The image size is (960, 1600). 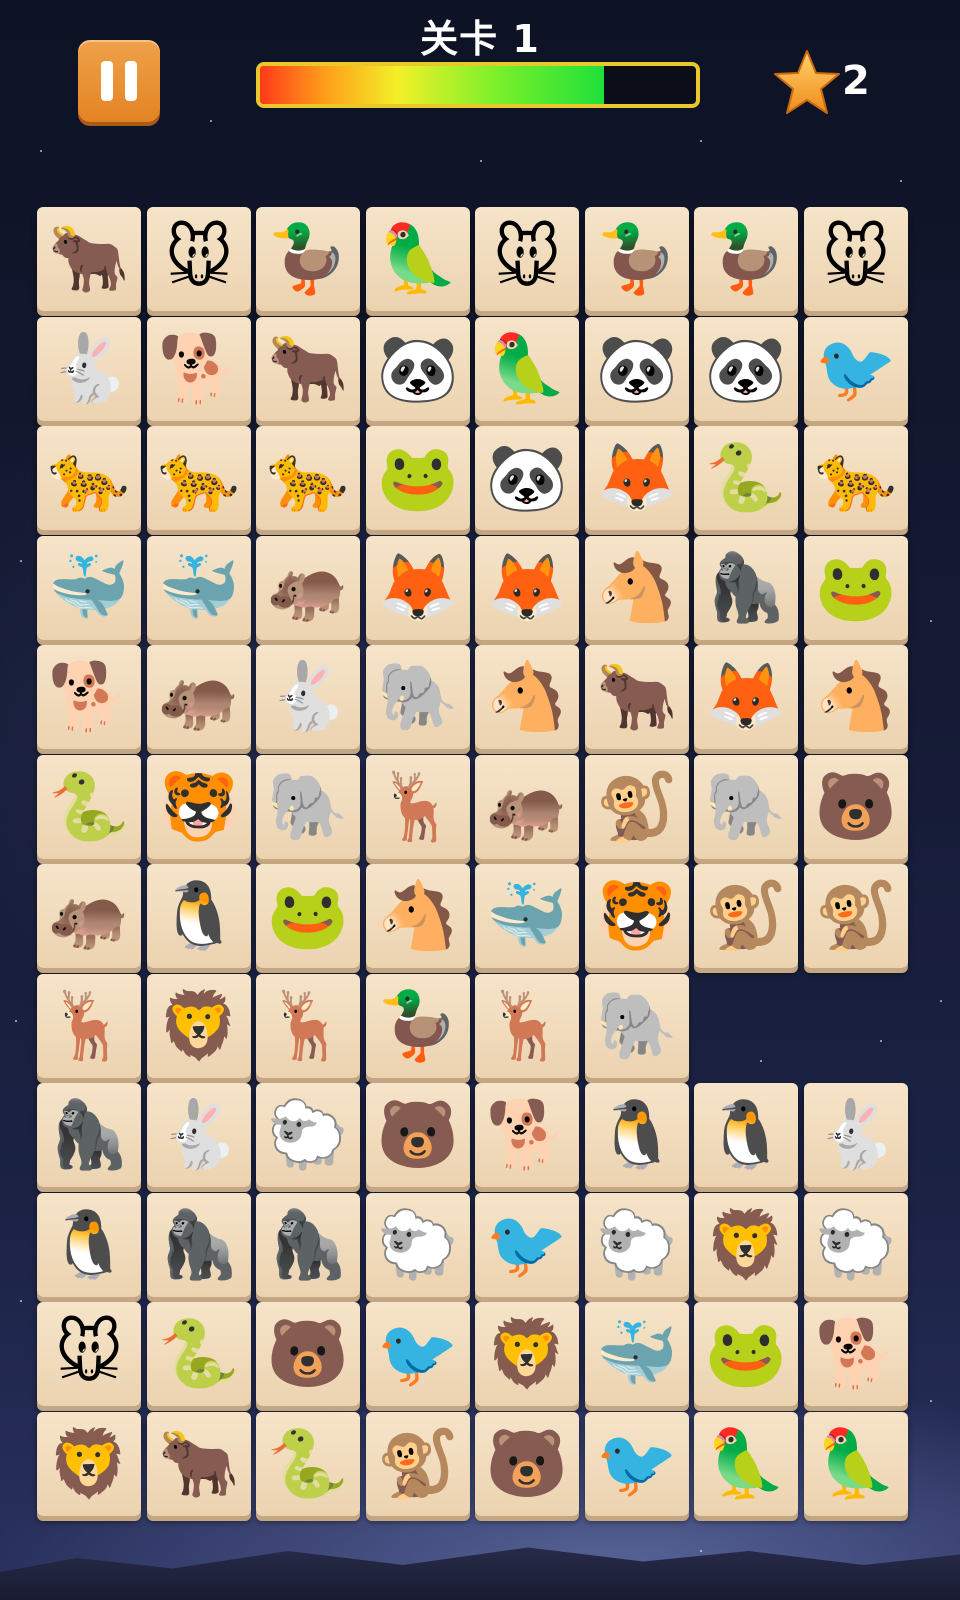 I want to click on deer-icon: 🦌, so click(x=308, y=1025).